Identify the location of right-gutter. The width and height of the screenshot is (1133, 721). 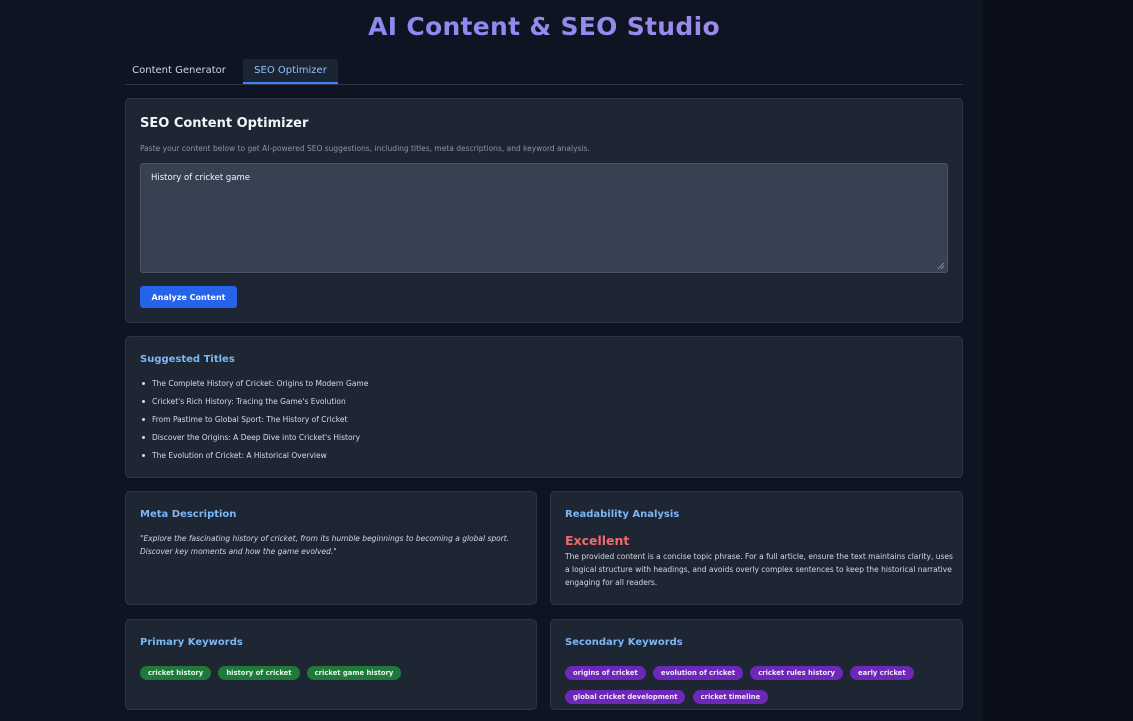
(1058, 360).